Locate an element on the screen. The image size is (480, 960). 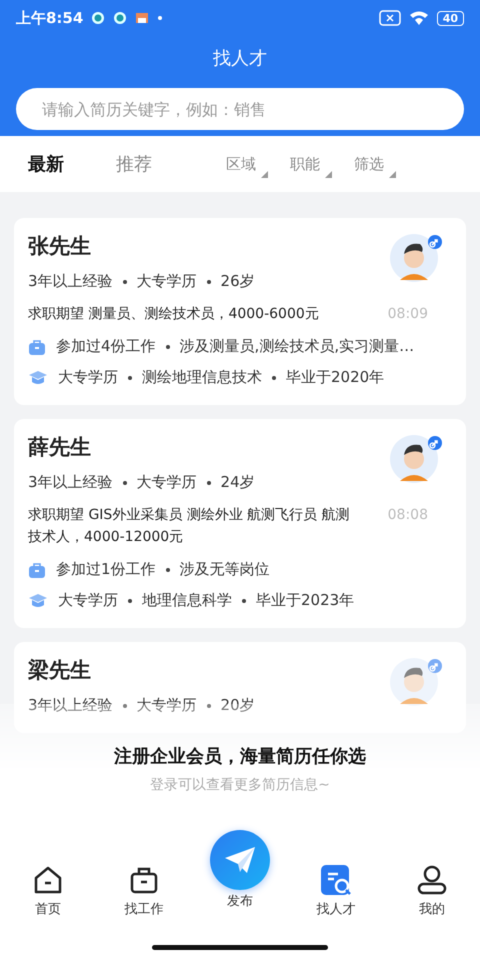
nav-tab: 我的 is located at coordinates (432, 891).